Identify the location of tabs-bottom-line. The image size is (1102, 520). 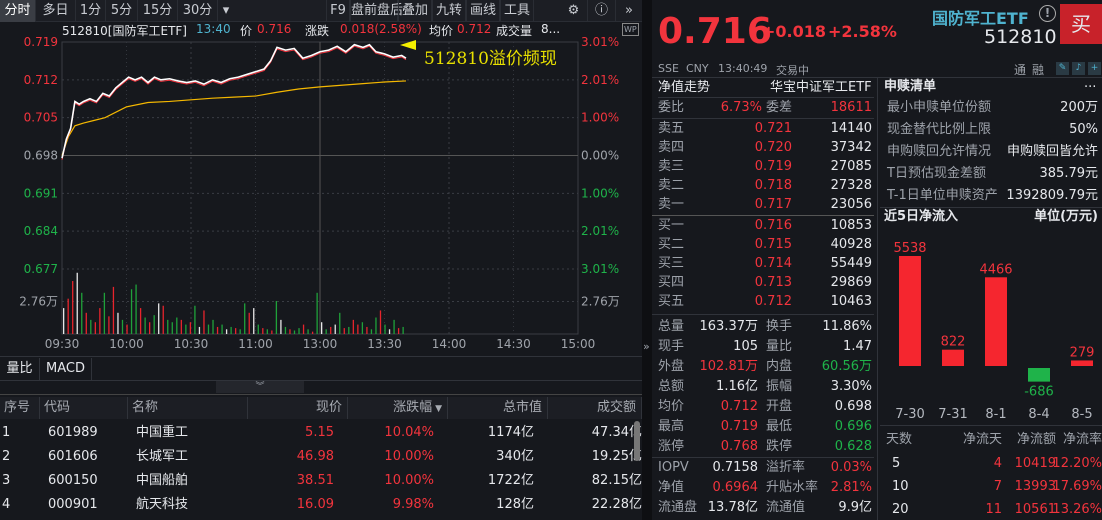
(321, 380).